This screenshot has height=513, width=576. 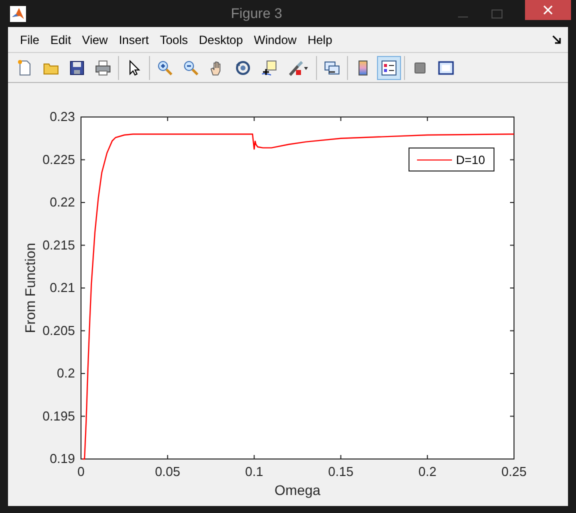 I want to click on x-tick-label: 0, so click(x=81, y=471).